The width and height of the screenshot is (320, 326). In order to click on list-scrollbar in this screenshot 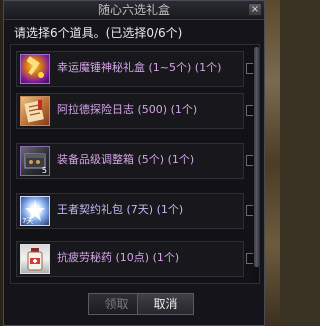, I will do `click(256, 164)`.